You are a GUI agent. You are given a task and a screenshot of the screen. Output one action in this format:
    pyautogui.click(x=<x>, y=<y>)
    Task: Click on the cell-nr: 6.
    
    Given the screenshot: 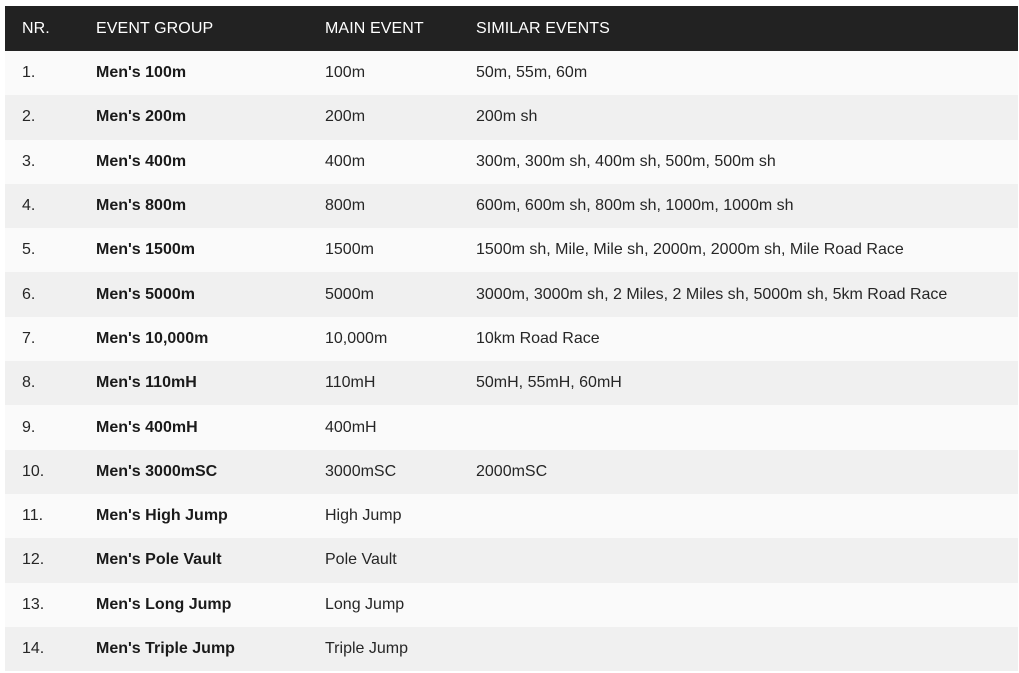 What is the action you would take?
    pyautogui.click(x=29, y=294)
    